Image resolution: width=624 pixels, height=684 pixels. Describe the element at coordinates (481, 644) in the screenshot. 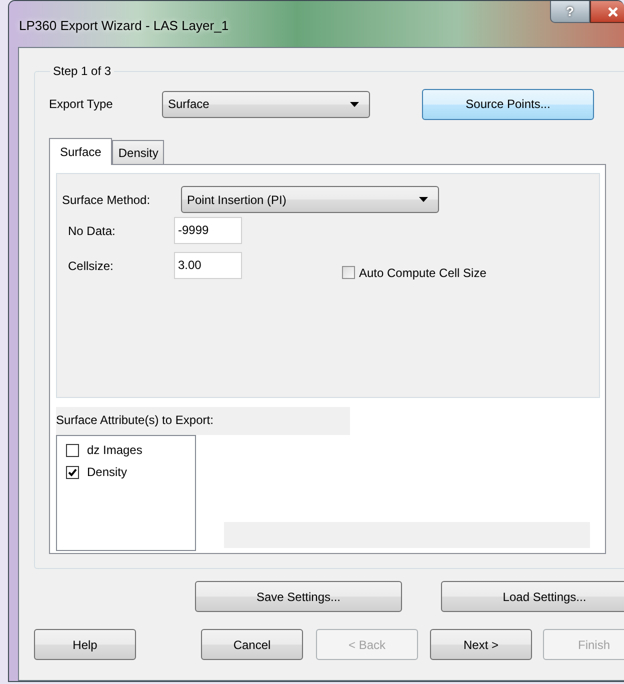

I see `dialog-button: Next >` at that location.